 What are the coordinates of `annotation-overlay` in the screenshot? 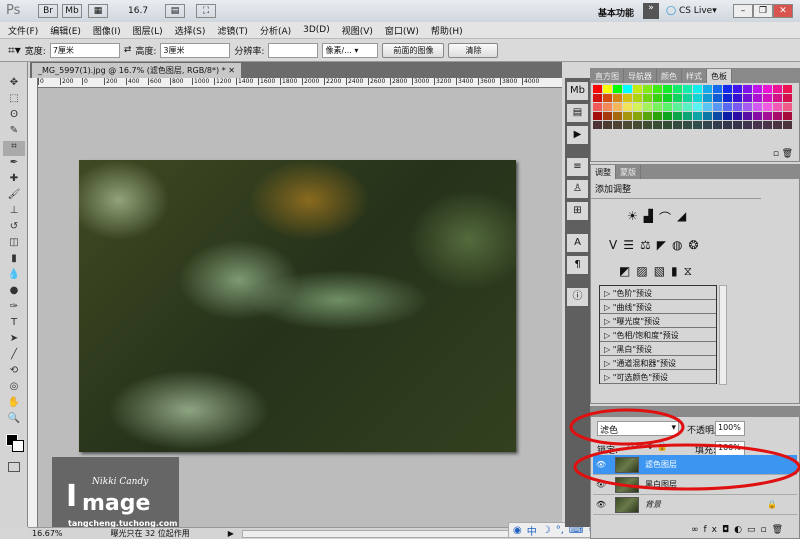 It's located at (684, 449).